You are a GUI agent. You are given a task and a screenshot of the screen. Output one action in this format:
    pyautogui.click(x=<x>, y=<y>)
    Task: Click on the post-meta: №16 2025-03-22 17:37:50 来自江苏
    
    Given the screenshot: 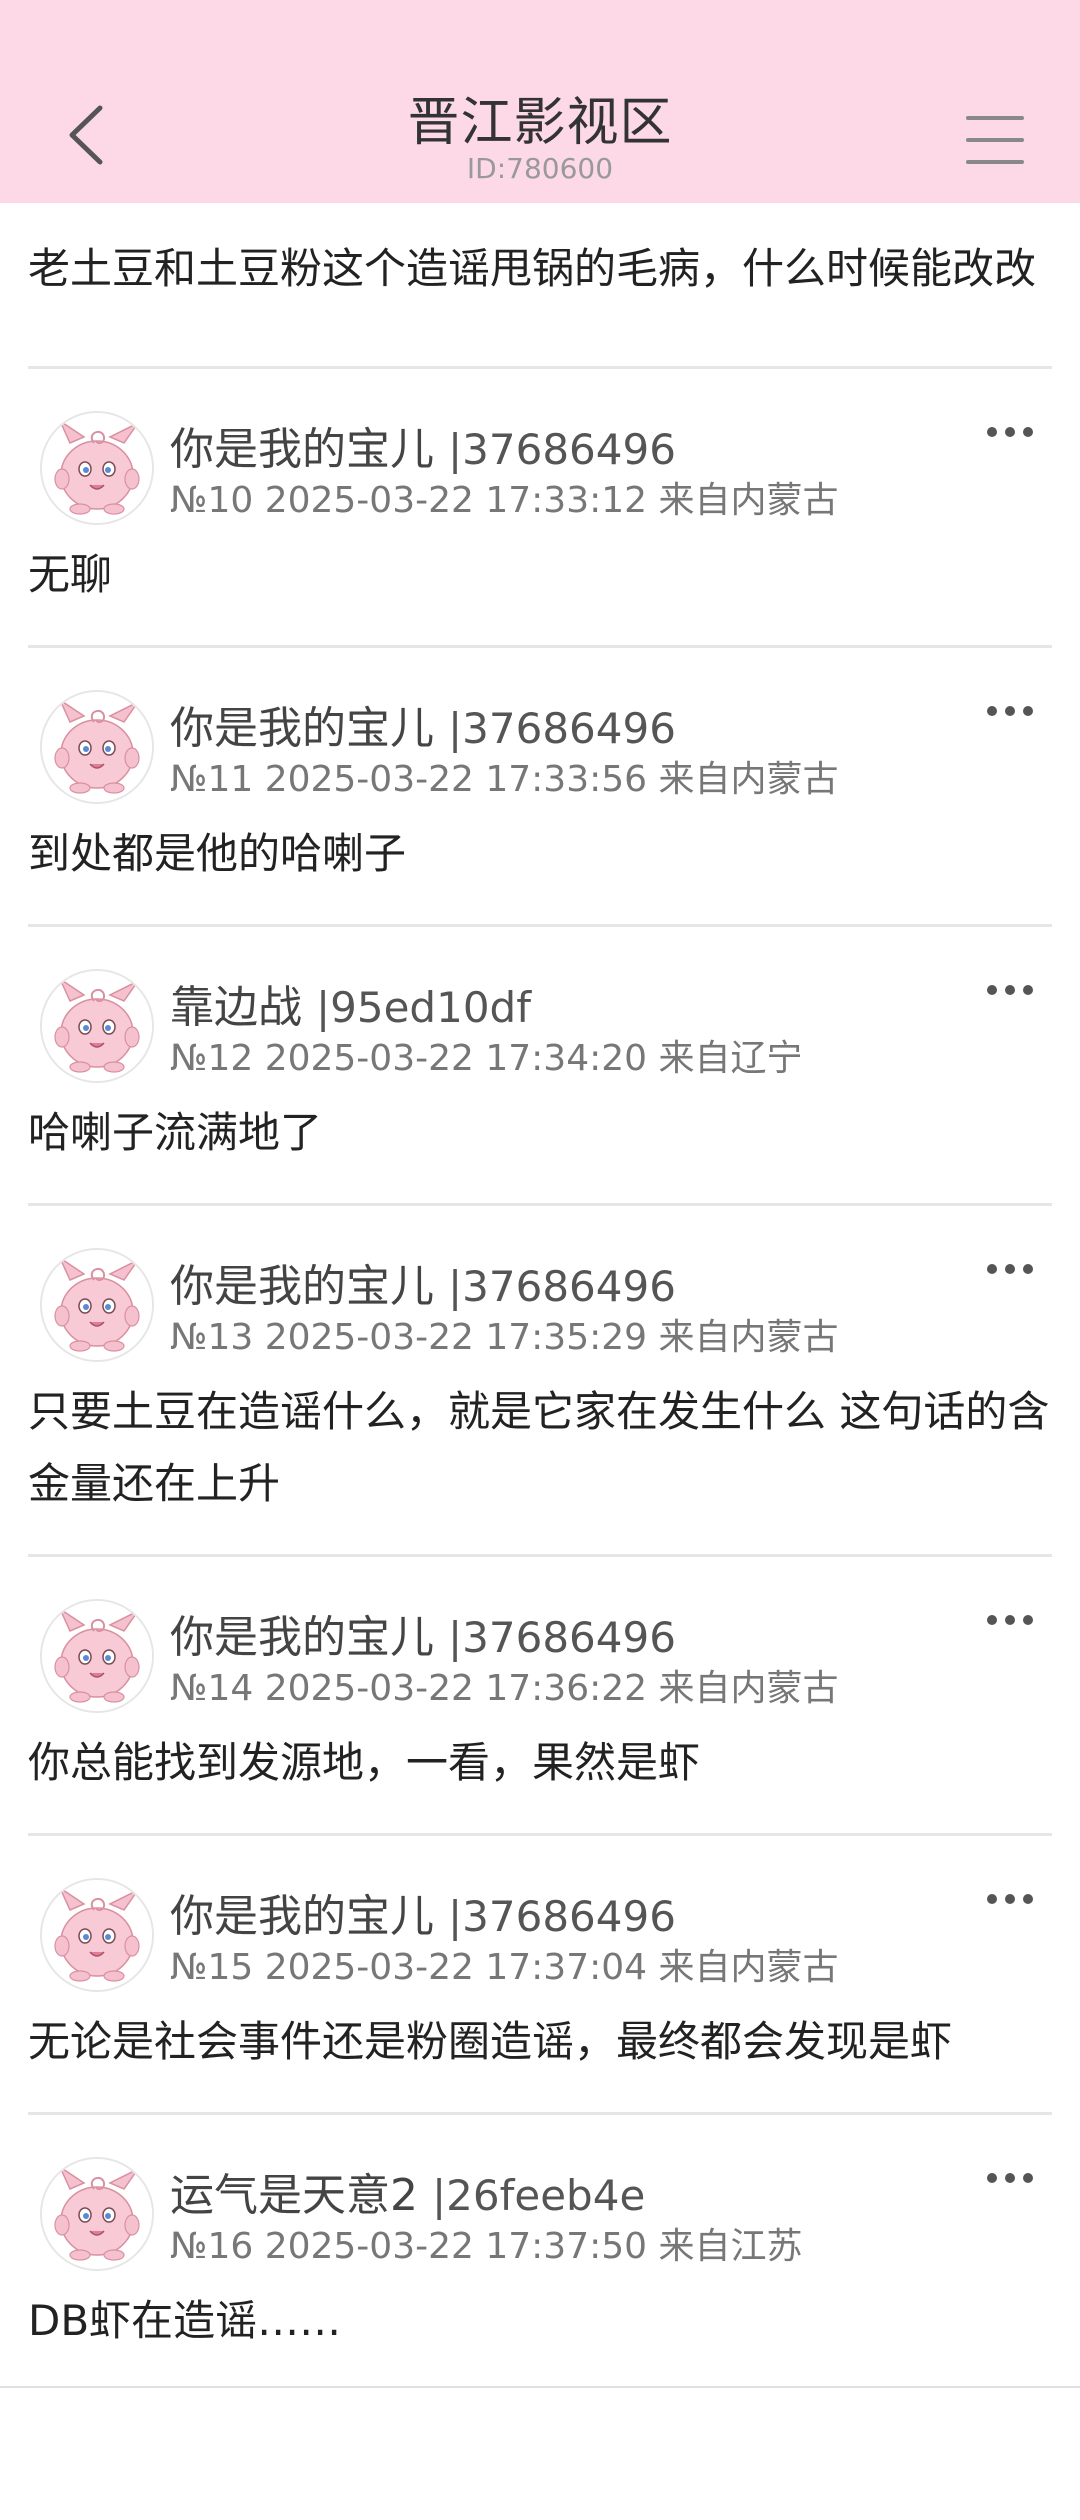 What is the action you would take?
    pyautogui.click(x=486, y=2246)
    